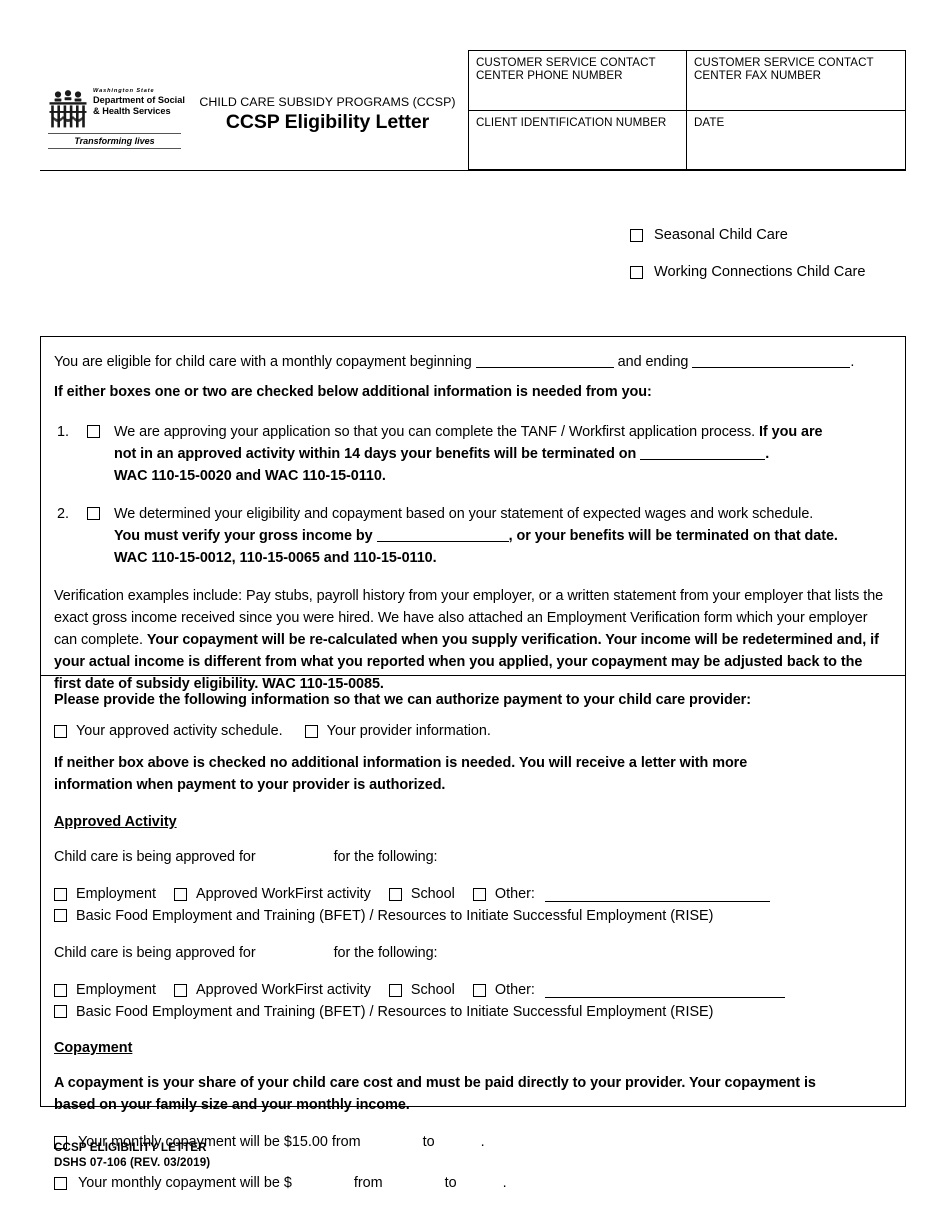  What do you see at coordinates (442, 535) in the screenshot?
I see `input-item-2-verify-date` at bounding box center [442, 535].